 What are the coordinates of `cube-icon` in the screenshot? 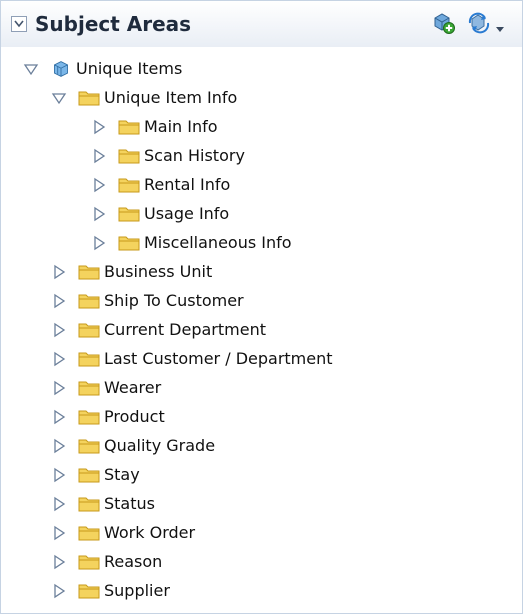 It's located at (61, 68).